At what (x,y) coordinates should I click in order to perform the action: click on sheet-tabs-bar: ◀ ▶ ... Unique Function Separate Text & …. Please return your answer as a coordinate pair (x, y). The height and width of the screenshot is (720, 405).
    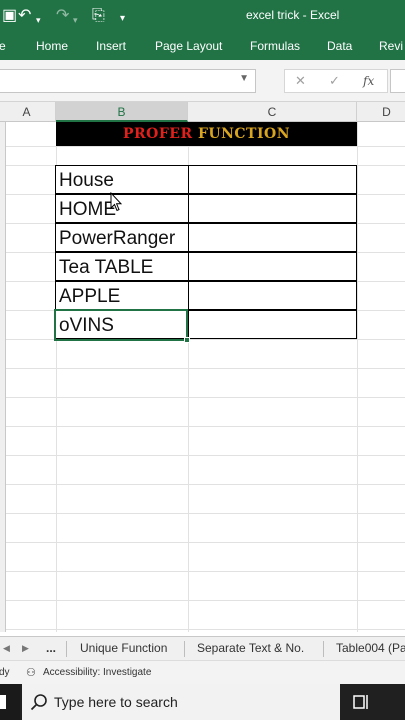
    Looking at the image, I should click on (202, 648).